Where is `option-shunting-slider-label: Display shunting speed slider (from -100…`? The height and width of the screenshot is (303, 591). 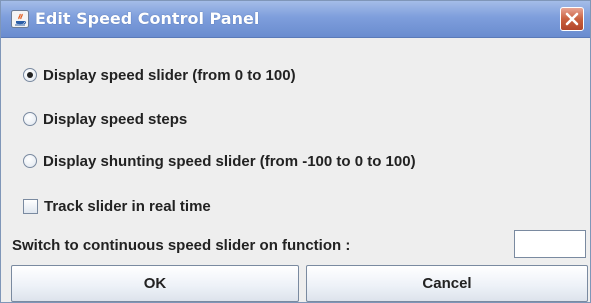 option-shunting-slider-label: Display shunting speed slider (from -100… is located at coordinates (229, 161).